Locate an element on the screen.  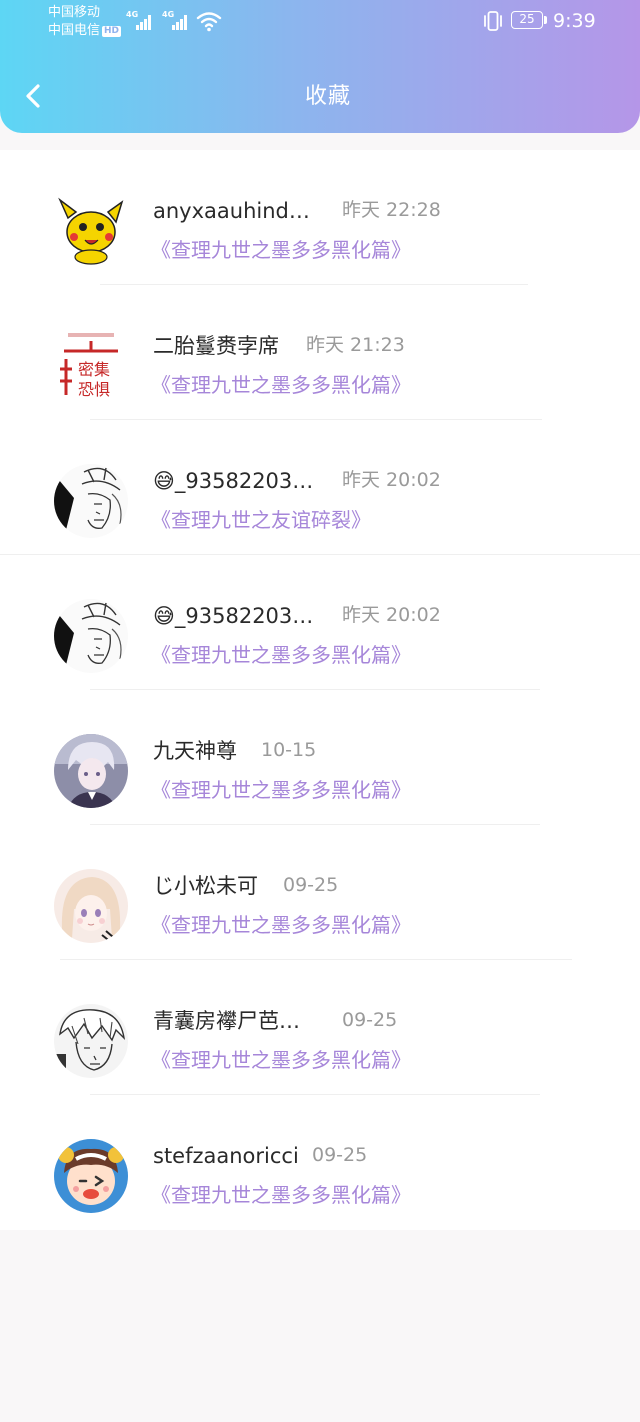
carrier-info: 中国移动 中国电信 HD is located at coordinates (85, 22).